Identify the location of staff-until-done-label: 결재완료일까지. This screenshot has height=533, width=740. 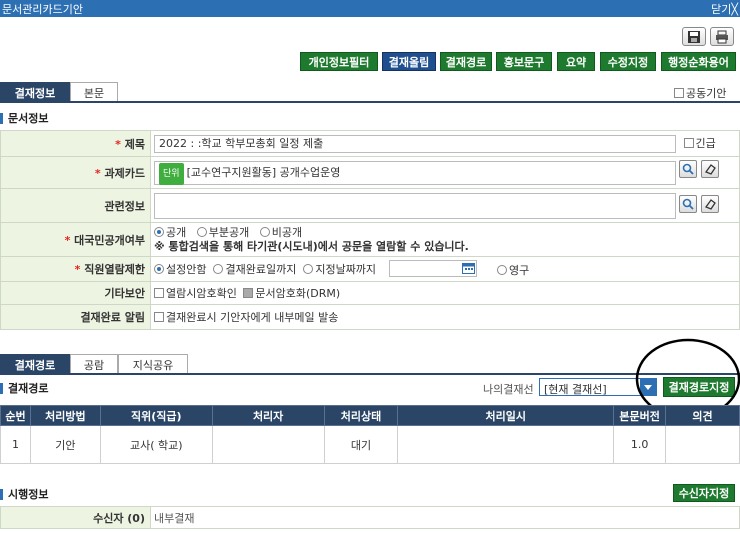
(261, 269).